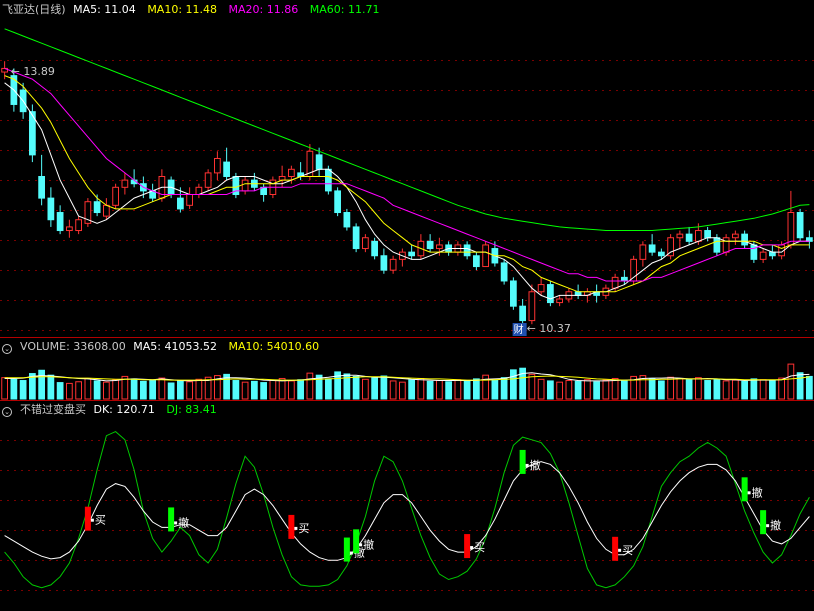 The height and width of the screenshot is (611, 814). What do you see at coordinates (344, 9) in the screenshot?
I see `ma60-legend: MA60: 11.71` at bounding box center [344, 9].